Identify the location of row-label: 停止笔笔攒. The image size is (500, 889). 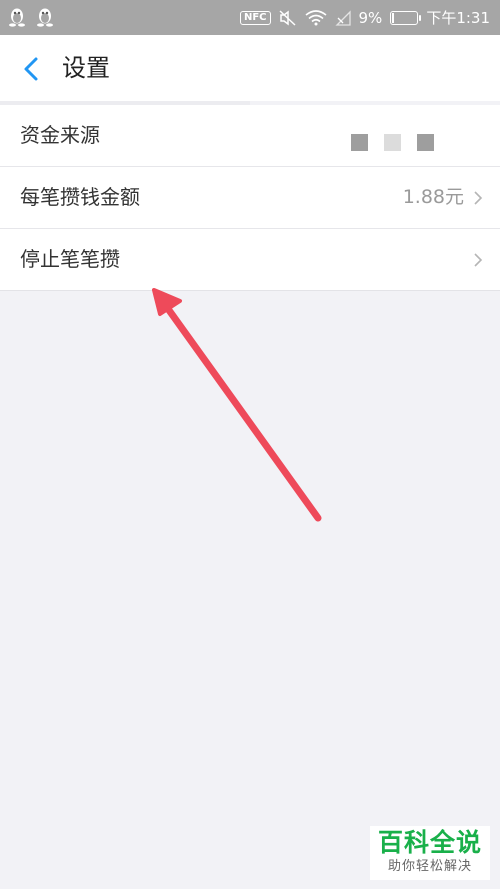
(70, 259).